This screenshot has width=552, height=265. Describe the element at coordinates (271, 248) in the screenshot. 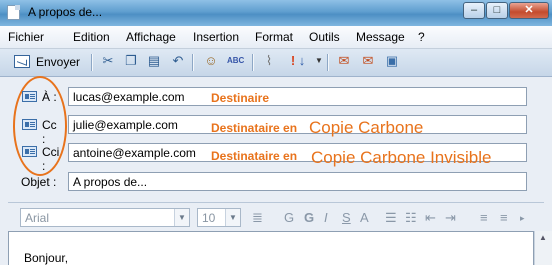

I see `message-body: Bonjour,` at that location.